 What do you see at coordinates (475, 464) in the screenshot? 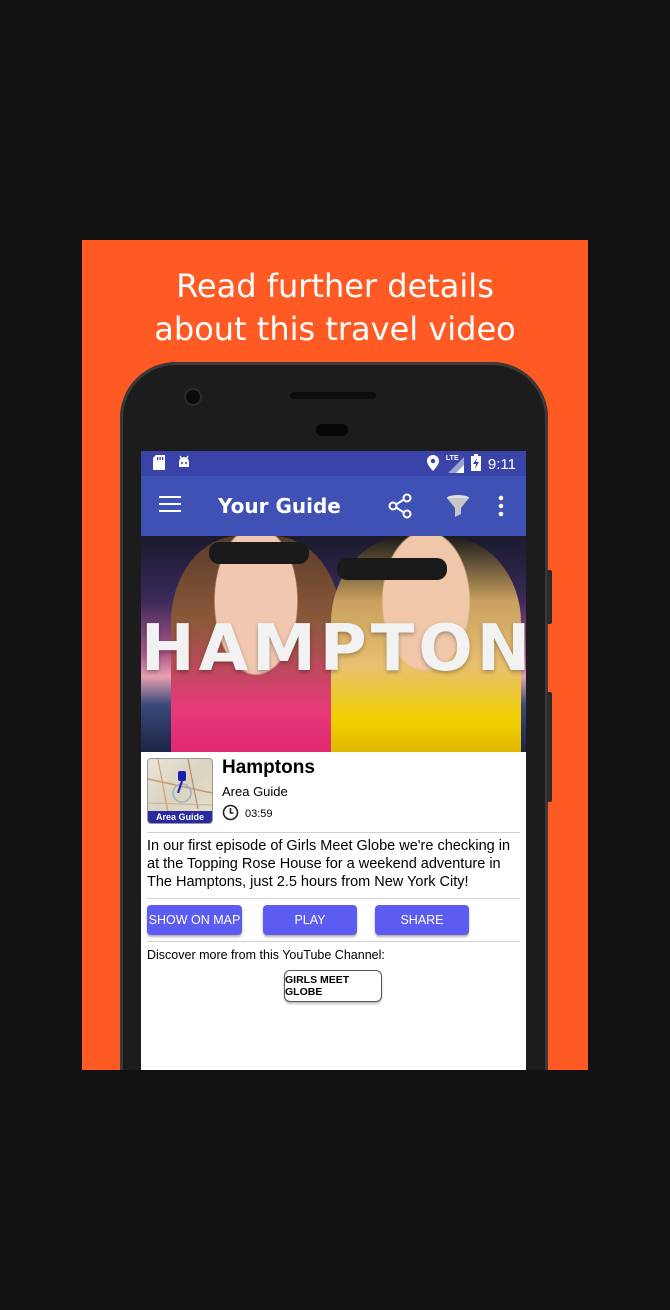
I see `battery-charging-icon` at bounding box center [475, 464].